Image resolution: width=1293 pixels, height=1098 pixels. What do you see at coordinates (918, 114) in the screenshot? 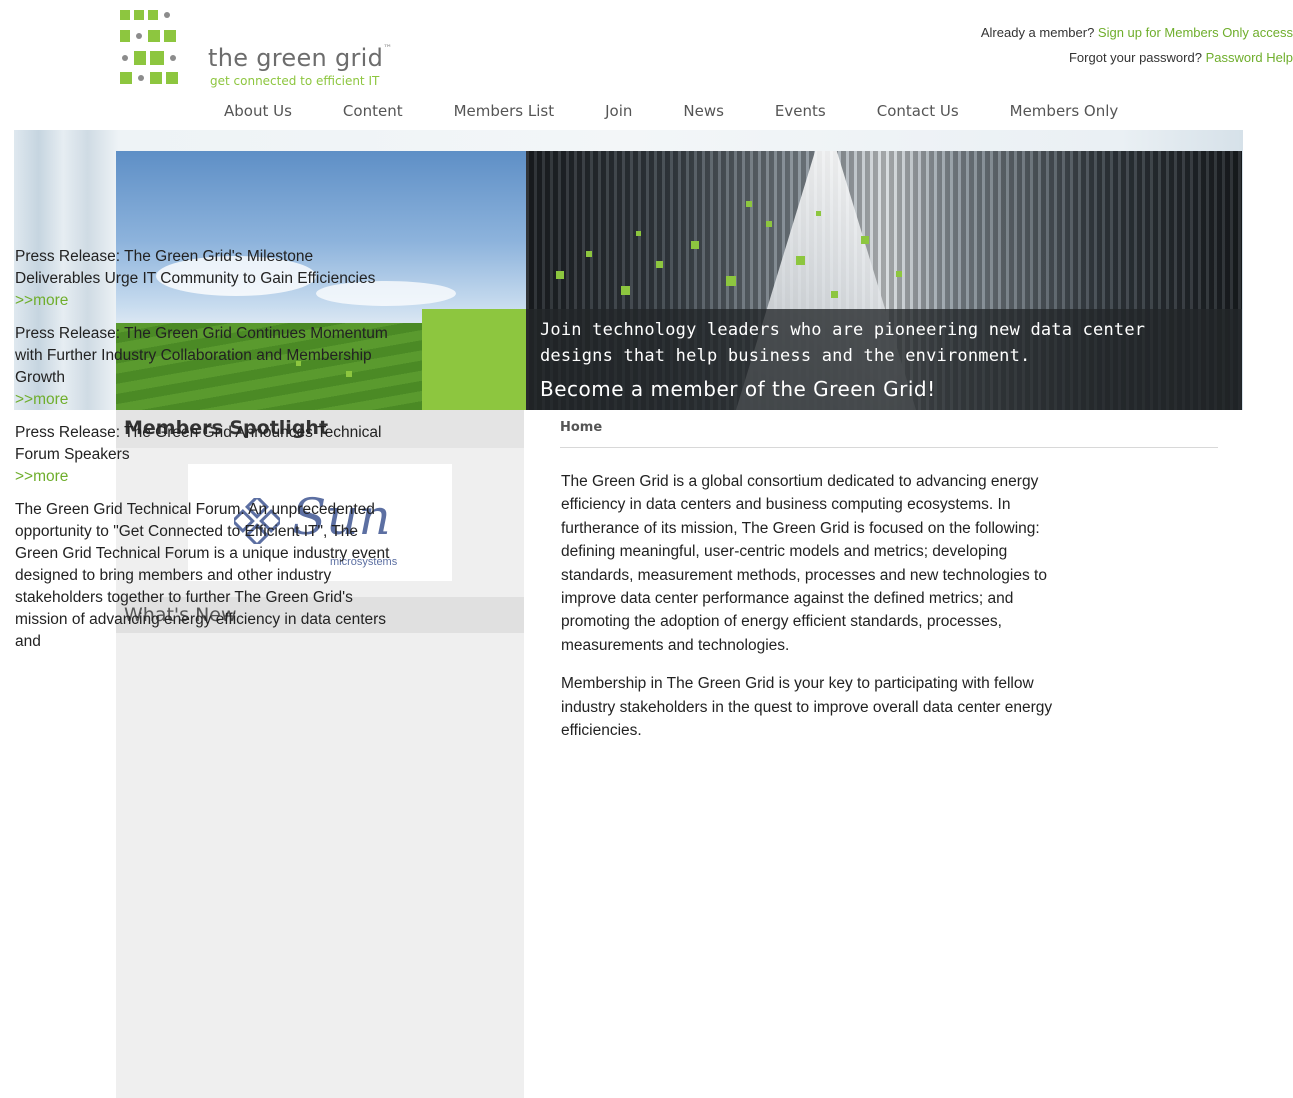
I see `nav-contact-us: Contact Us` at bounding box center [918, 114].